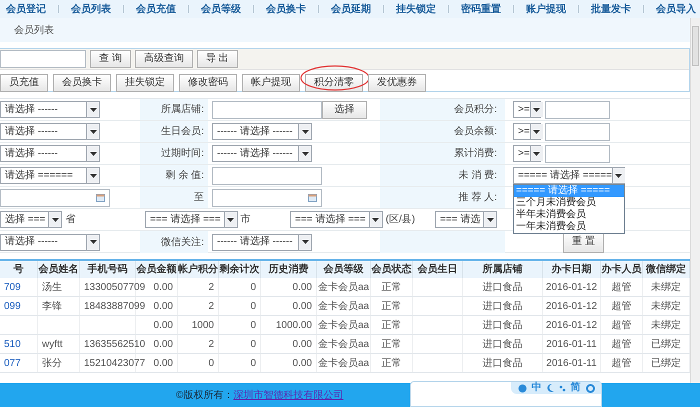 The height and width of the screenshot is (407, 700). I want to click on card-number-link: 709, so click(12, 287).